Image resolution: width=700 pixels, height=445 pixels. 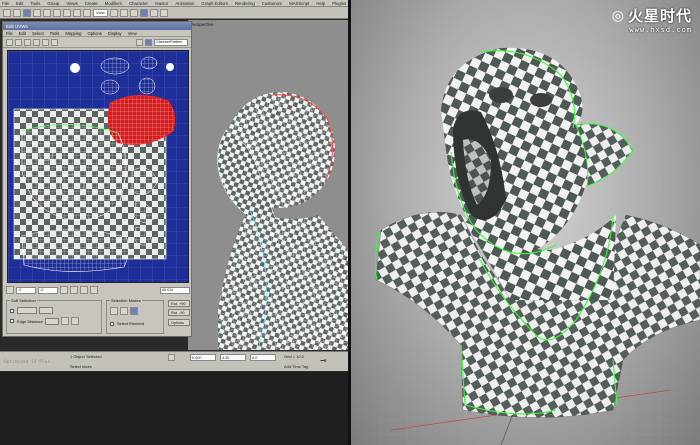 What do you see at coordinates (19, 3) in the screenshot?
I see `menu-item-edit: Edit` at bounding box center [19, 3].